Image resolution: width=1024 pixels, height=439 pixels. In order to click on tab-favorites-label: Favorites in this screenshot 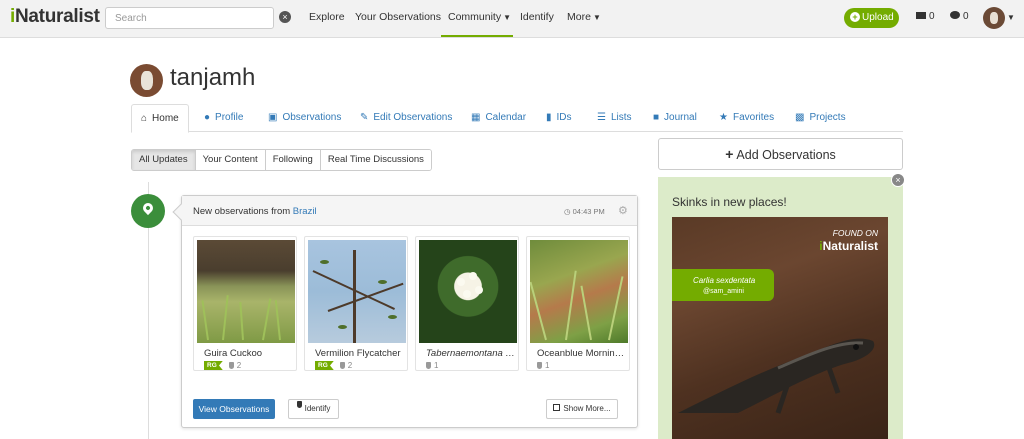, I will do `click(753, 117)`.